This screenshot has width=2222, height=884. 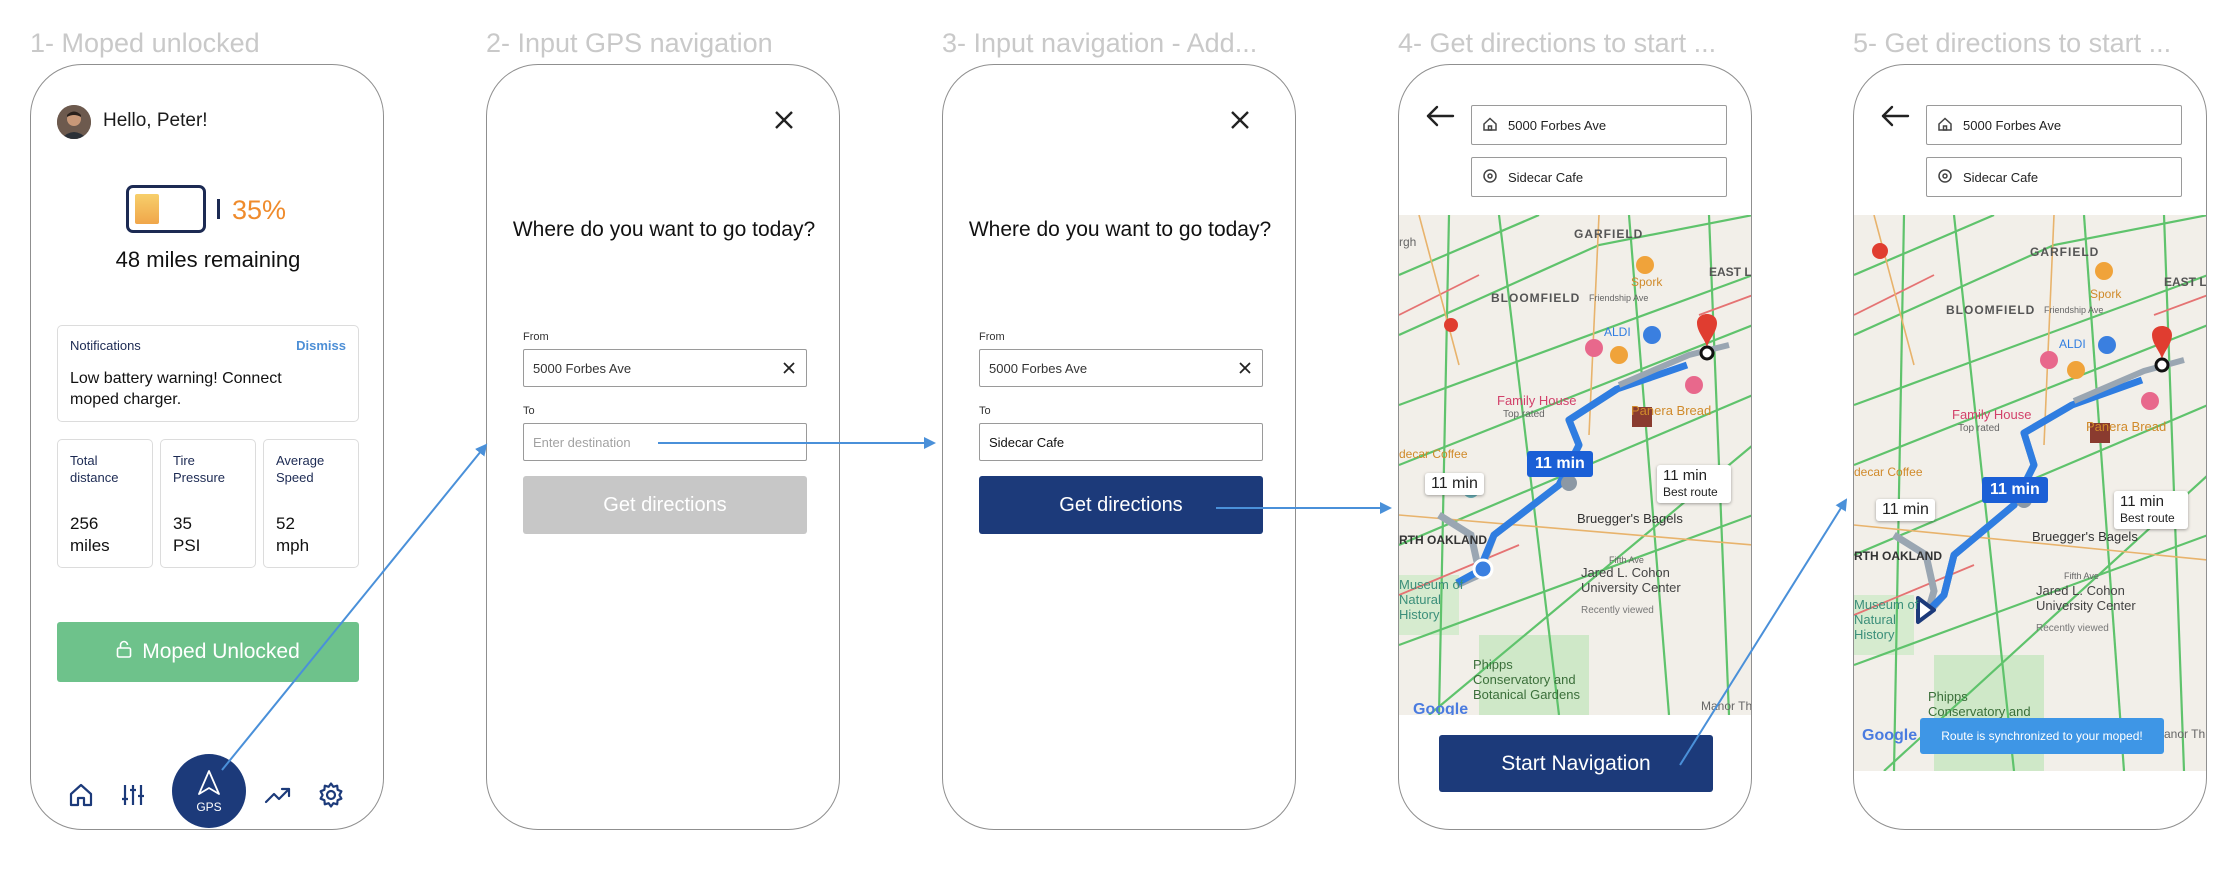 What do you see at coordinates (208, 259) in the screenshot?
I see `miles-remaining: 48 miles remaining` at bounding box center [208, 259].